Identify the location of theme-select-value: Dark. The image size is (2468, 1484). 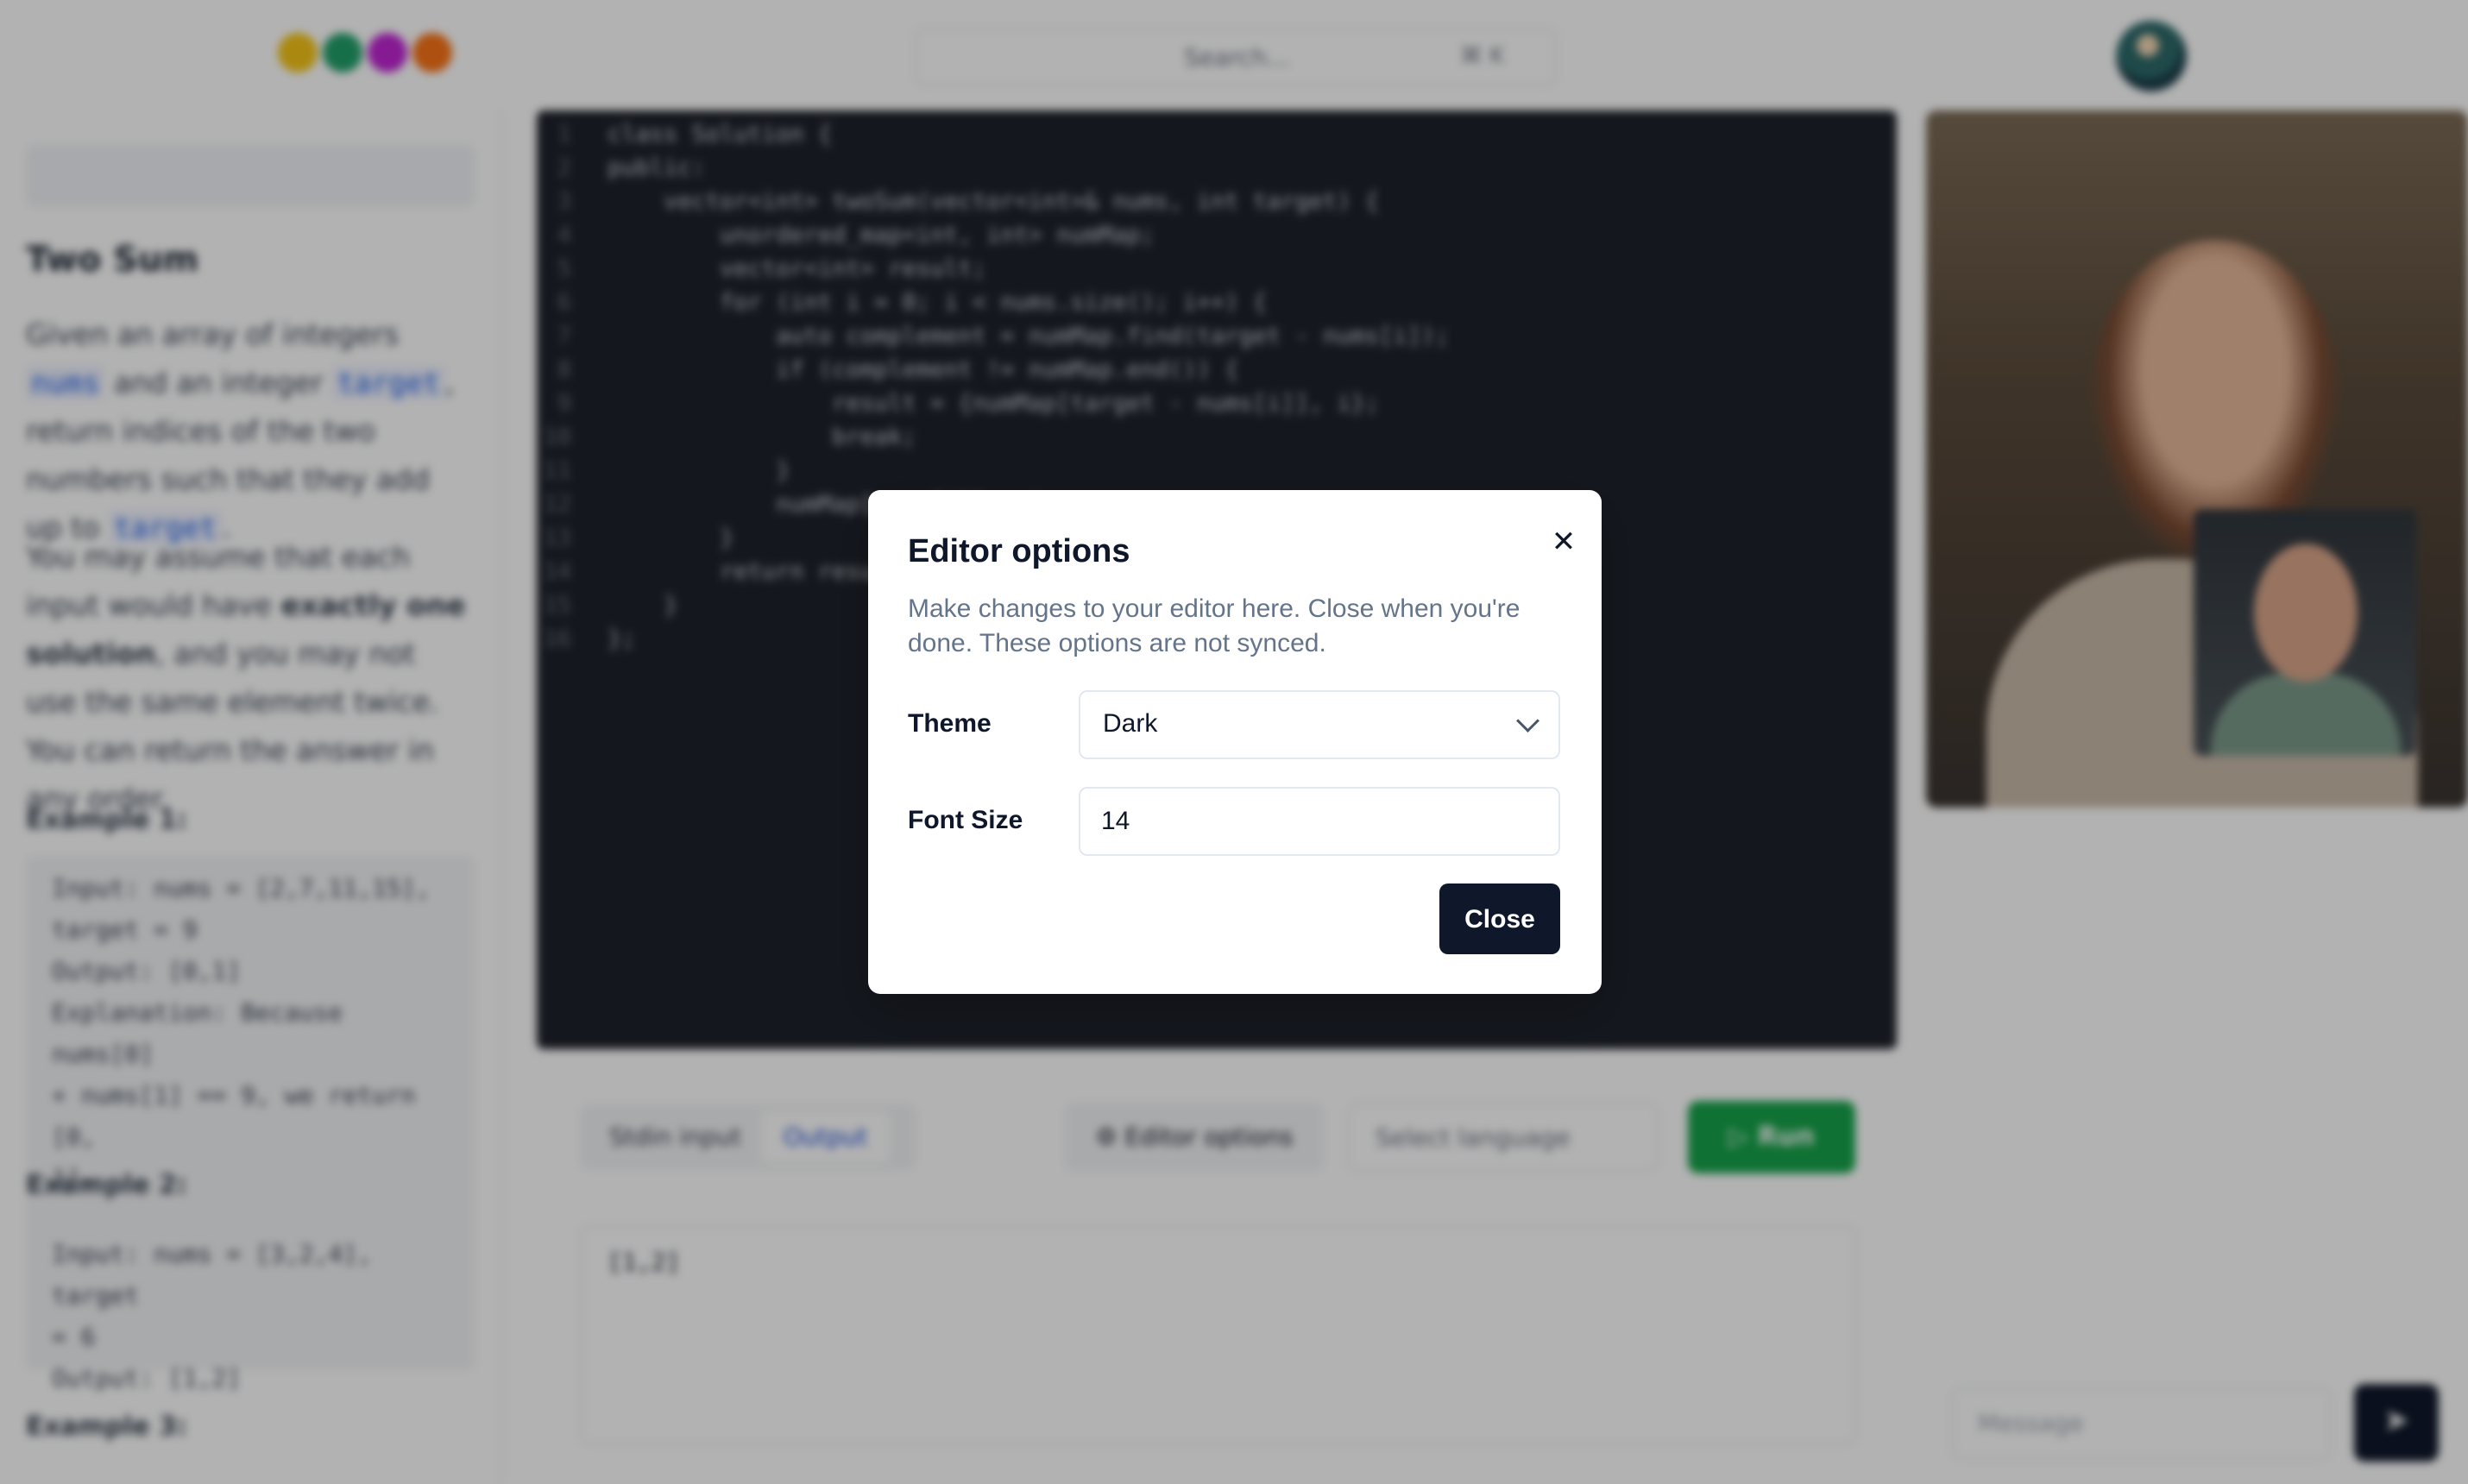
(1130, 723).